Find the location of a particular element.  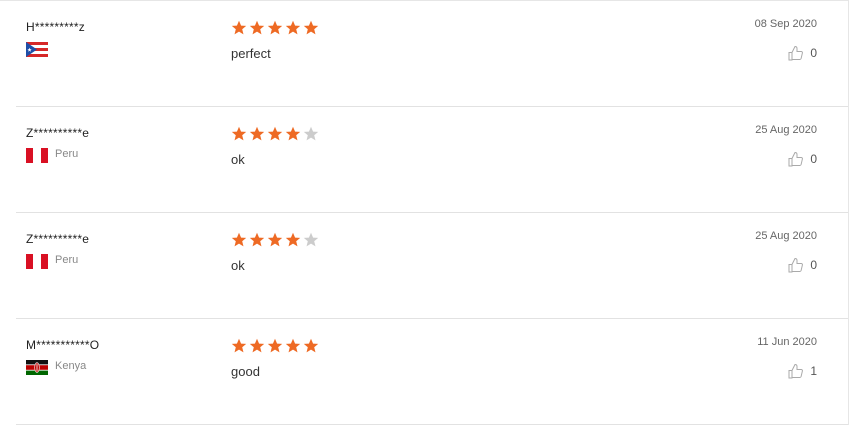

reviewer-country: Kenya is located at coordinates (71, 366).